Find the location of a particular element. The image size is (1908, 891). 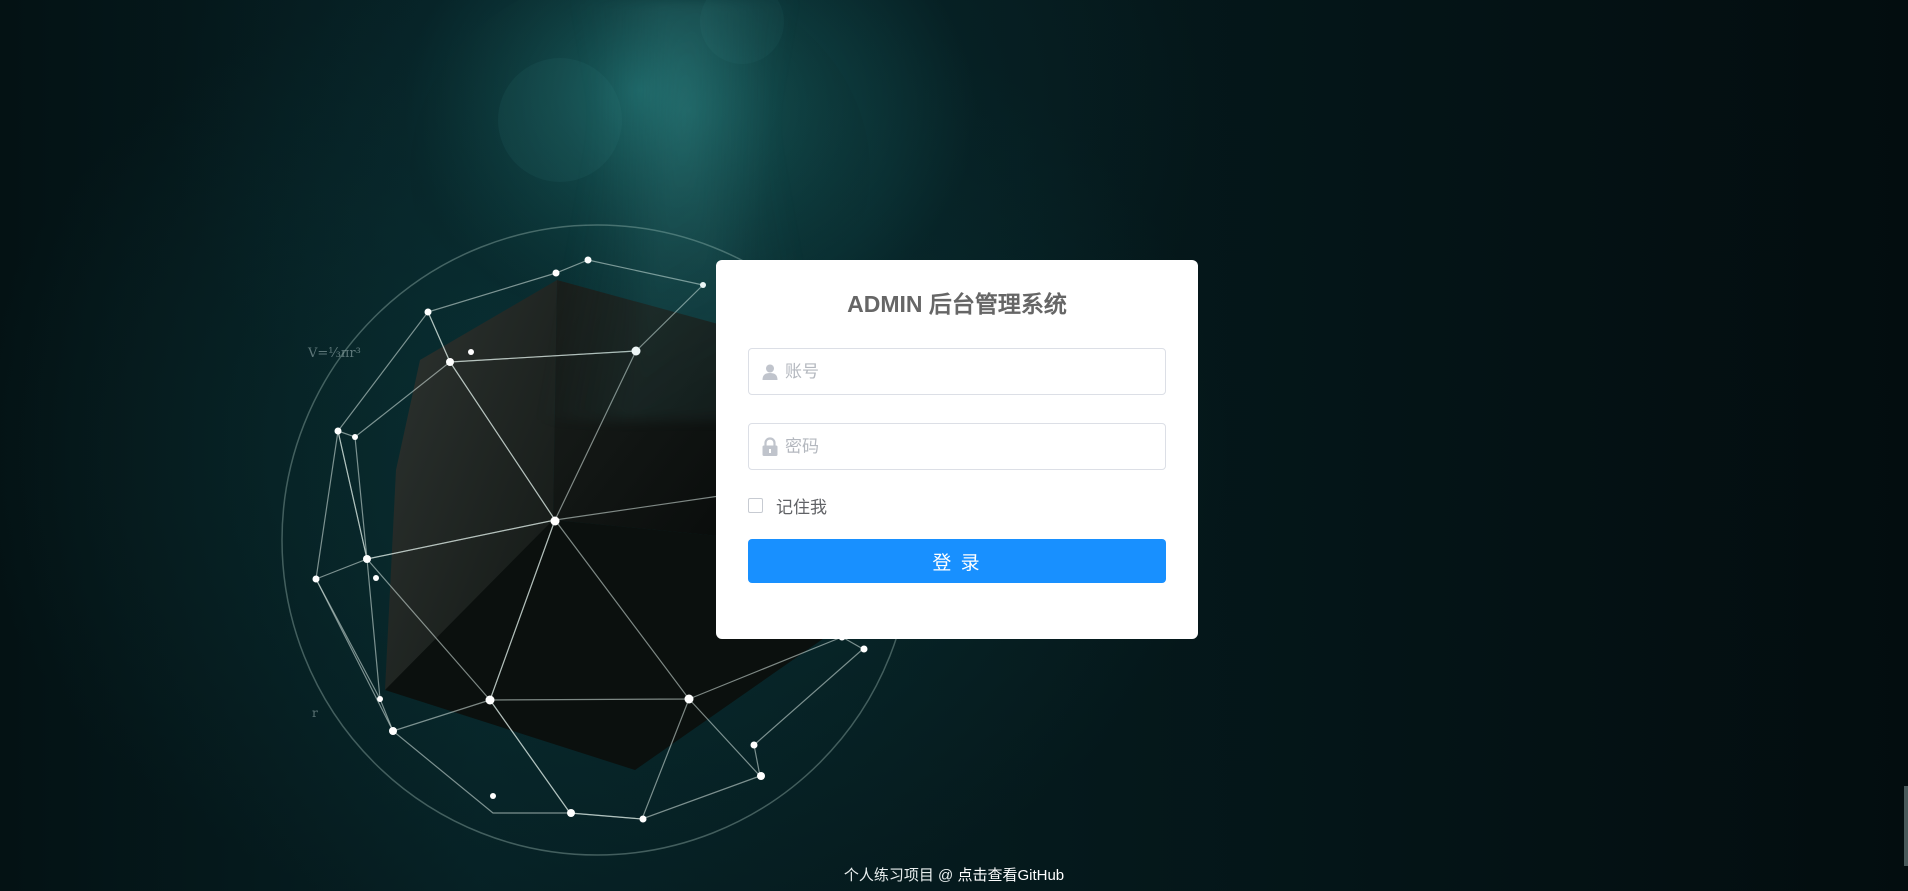

footer-text: 个人练习项目 @ is located at coordinates (900, 875).